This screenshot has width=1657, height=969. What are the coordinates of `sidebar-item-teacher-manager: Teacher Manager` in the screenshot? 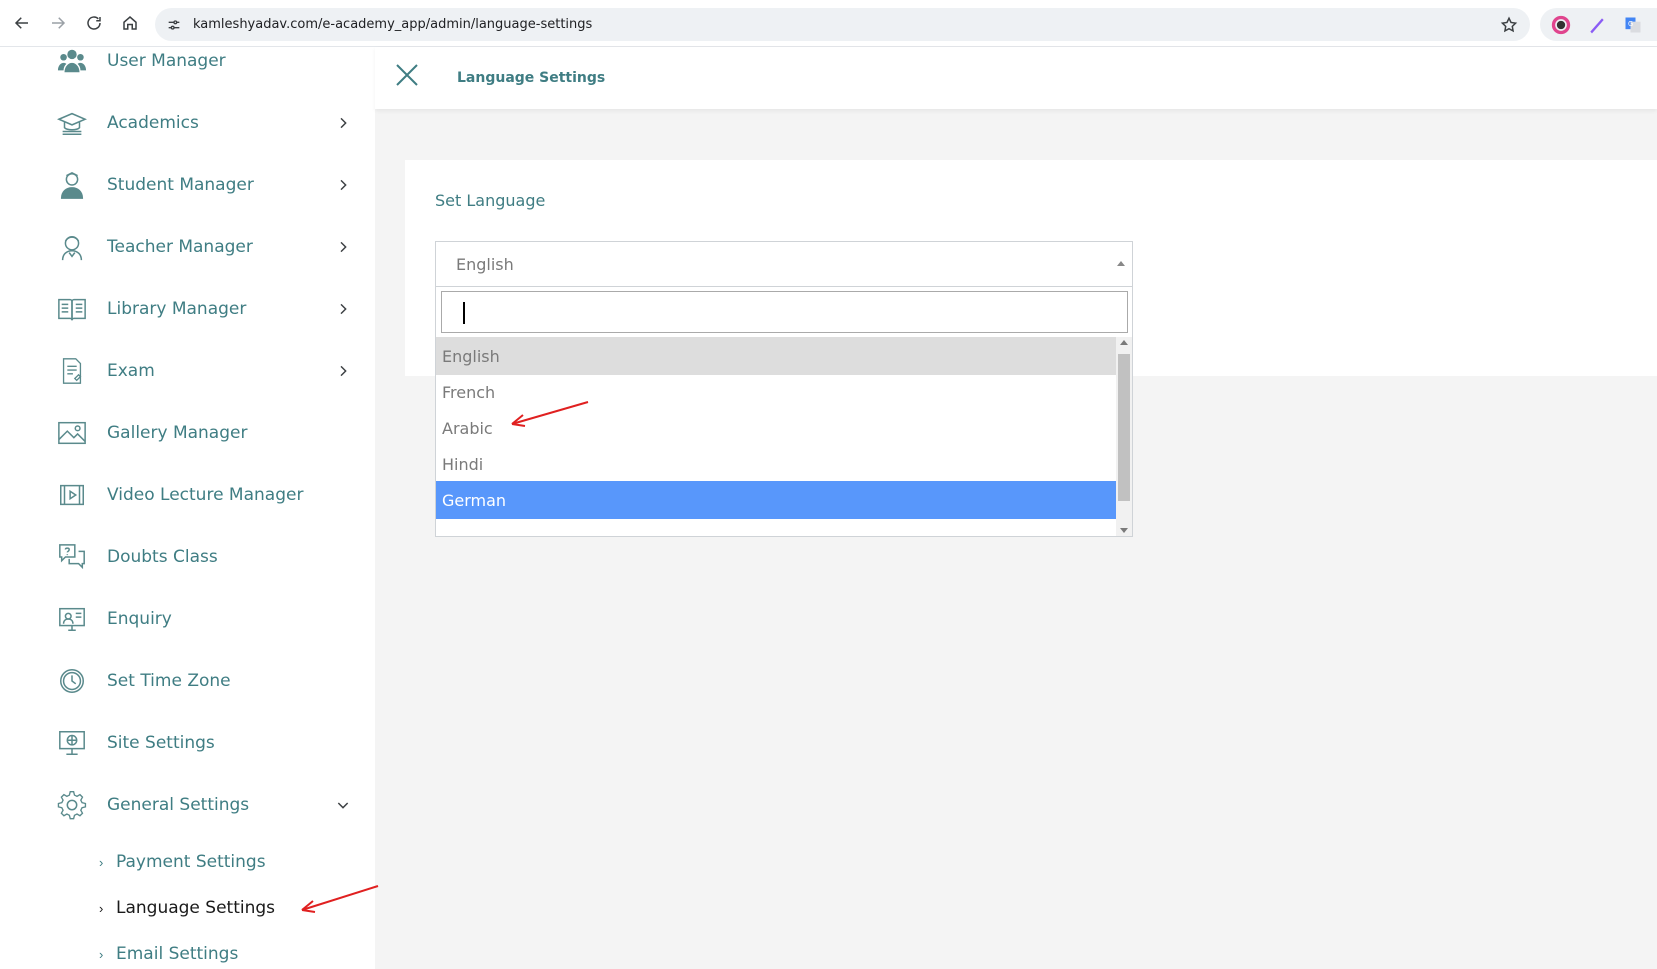 It's located at (187, 247).